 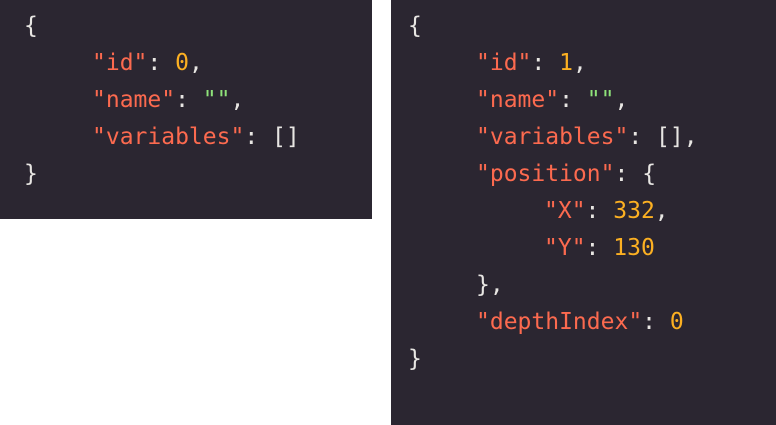 I want to click on y-line: "Y": 130, so click(x=592, y=248).